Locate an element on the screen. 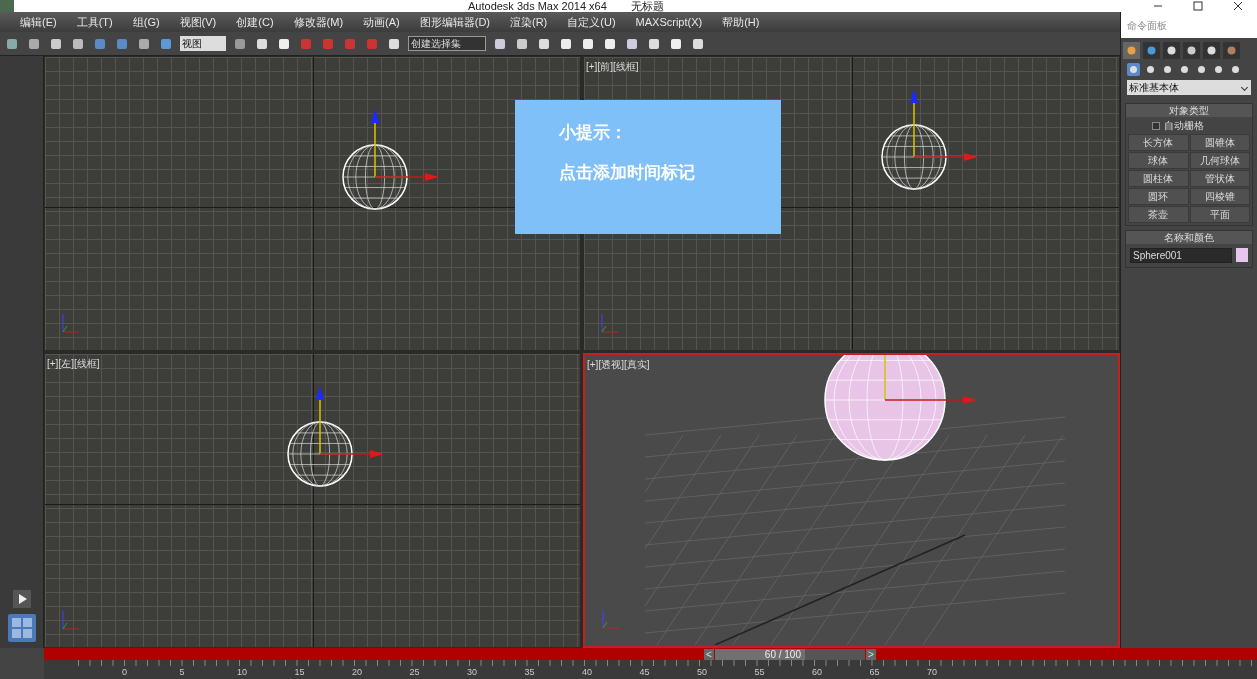 The image size is (1257, 679). menu-item: 组(G) is located at coordinates (146, 22).